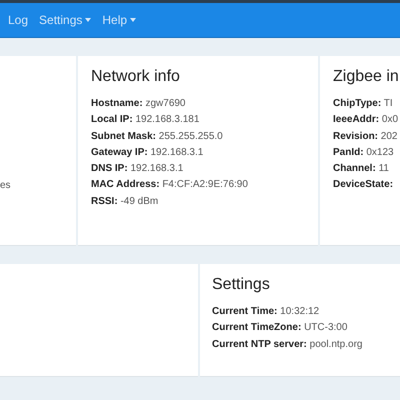 The height and width of the screenshot is (400, 400). I want to click on info-line: IeeeAddr: 0x0, so click(366, 120).